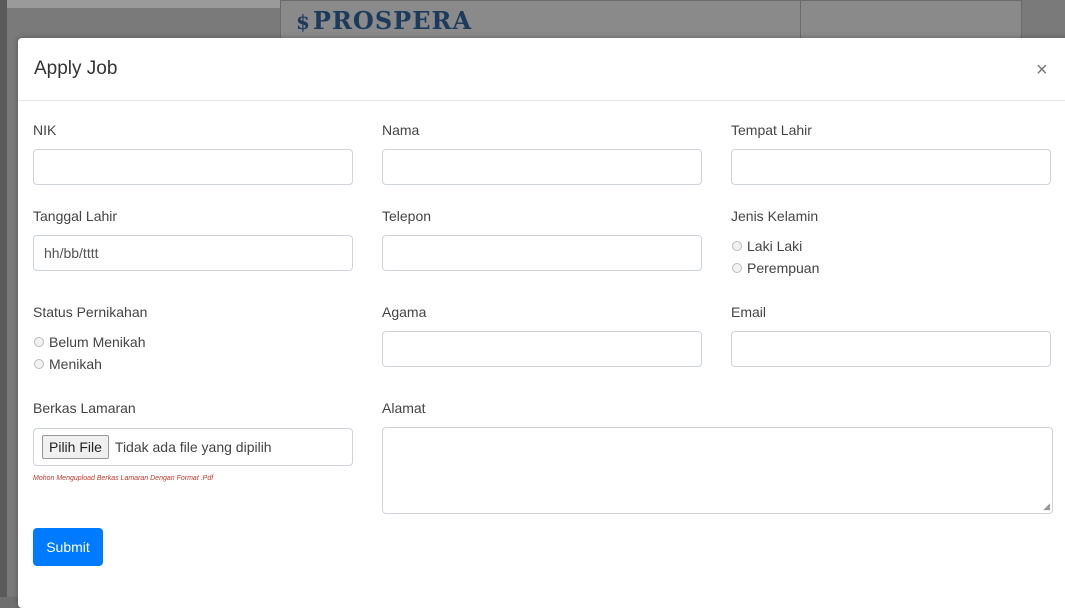 Image resolution: width=1065 pixels, height=608 pixels. Describe the element at coordinates (767, 246) in the screenshot. I see `radio-laki-laki: Laki Laki` at that location.